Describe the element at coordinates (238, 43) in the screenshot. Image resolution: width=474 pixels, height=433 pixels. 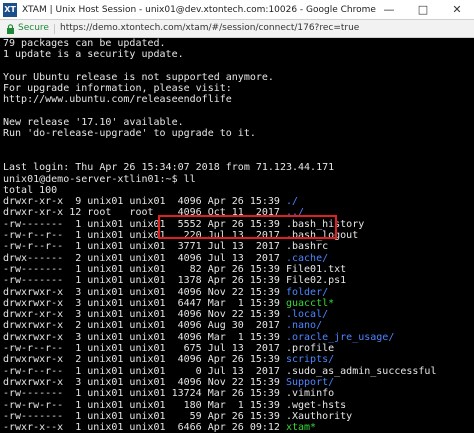
I see `terminal-line: 79 packages can be updated.` at that location.